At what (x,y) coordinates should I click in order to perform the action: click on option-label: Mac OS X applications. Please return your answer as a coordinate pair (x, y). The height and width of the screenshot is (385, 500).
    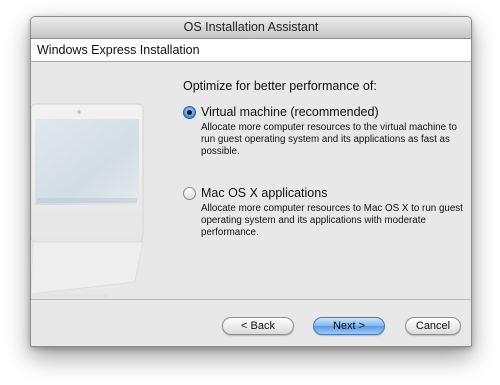
    Looking at the image, I should click on (264, 193).